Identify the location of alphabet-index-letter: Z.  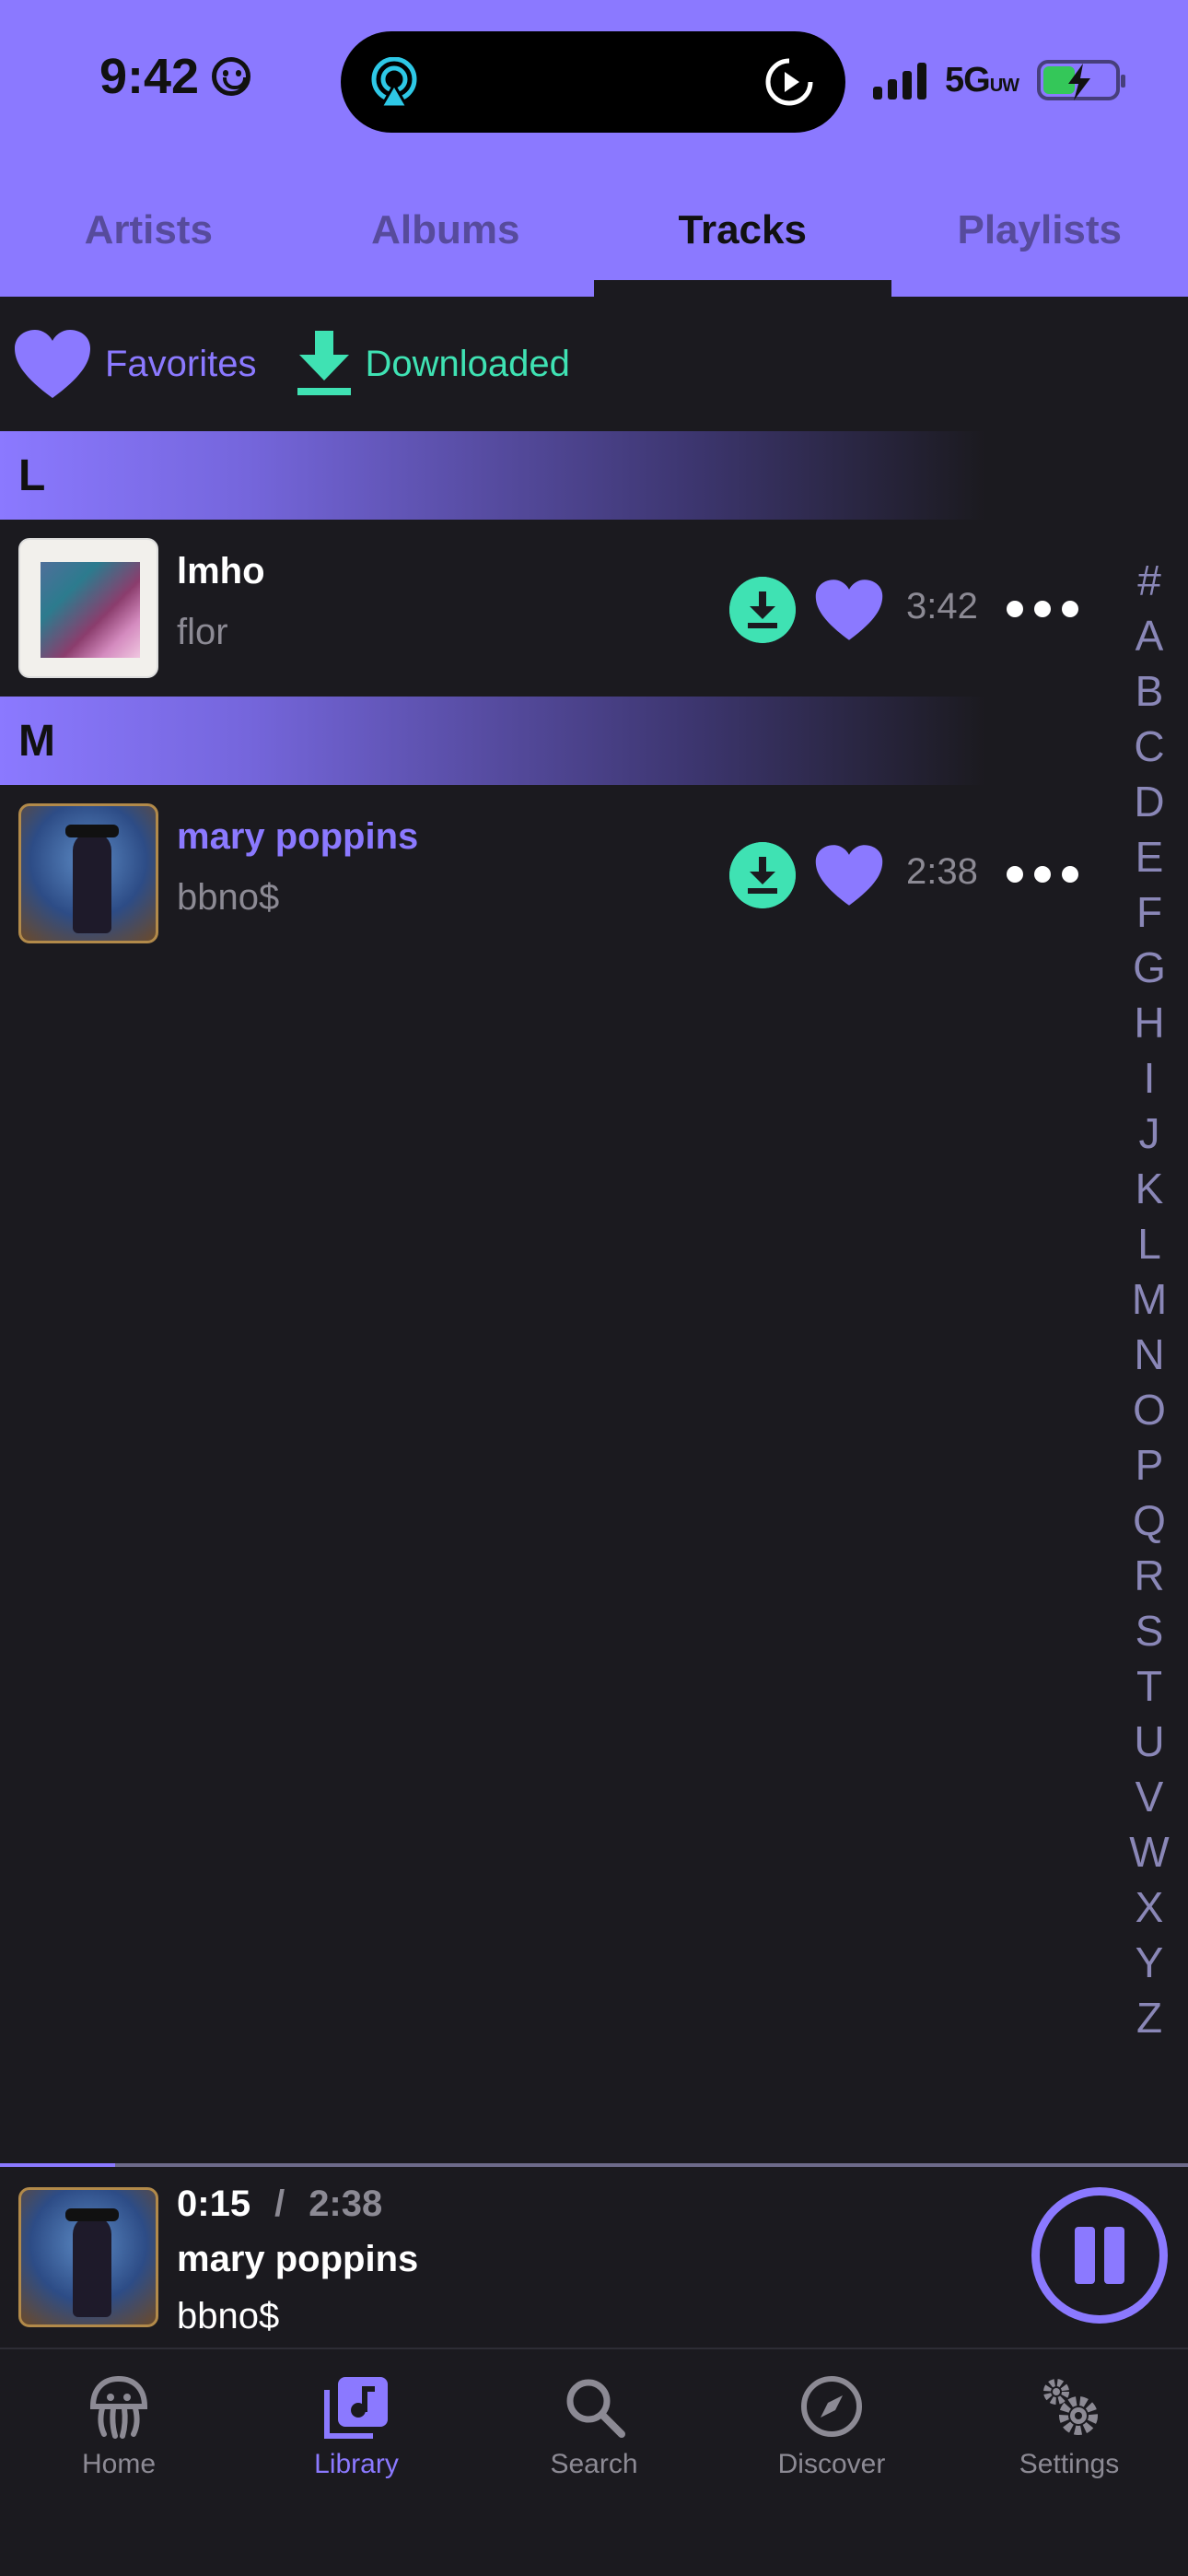
(1149, 2017).